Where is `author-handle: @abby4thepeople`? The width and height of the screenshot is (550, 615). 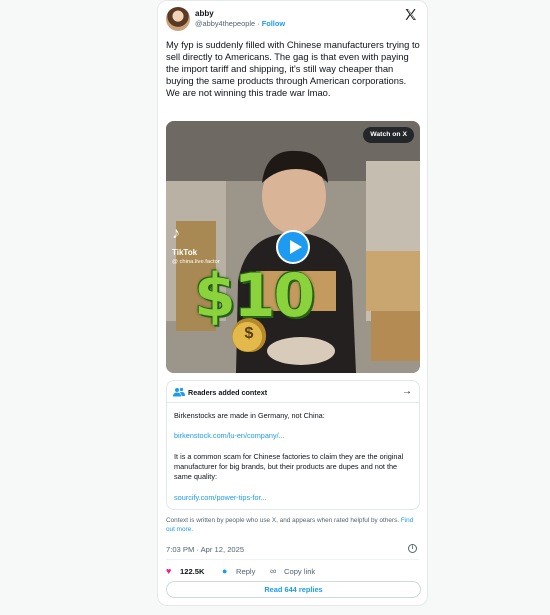 author-handle: @abby4thepeople is located at coordinates (225, 23).